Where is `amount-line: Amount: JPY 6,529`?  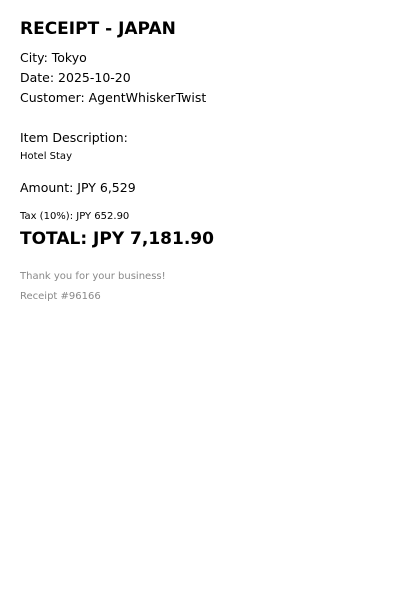
amount-line: Amount: JPY 6,529 is located at coordinates (78, 187).